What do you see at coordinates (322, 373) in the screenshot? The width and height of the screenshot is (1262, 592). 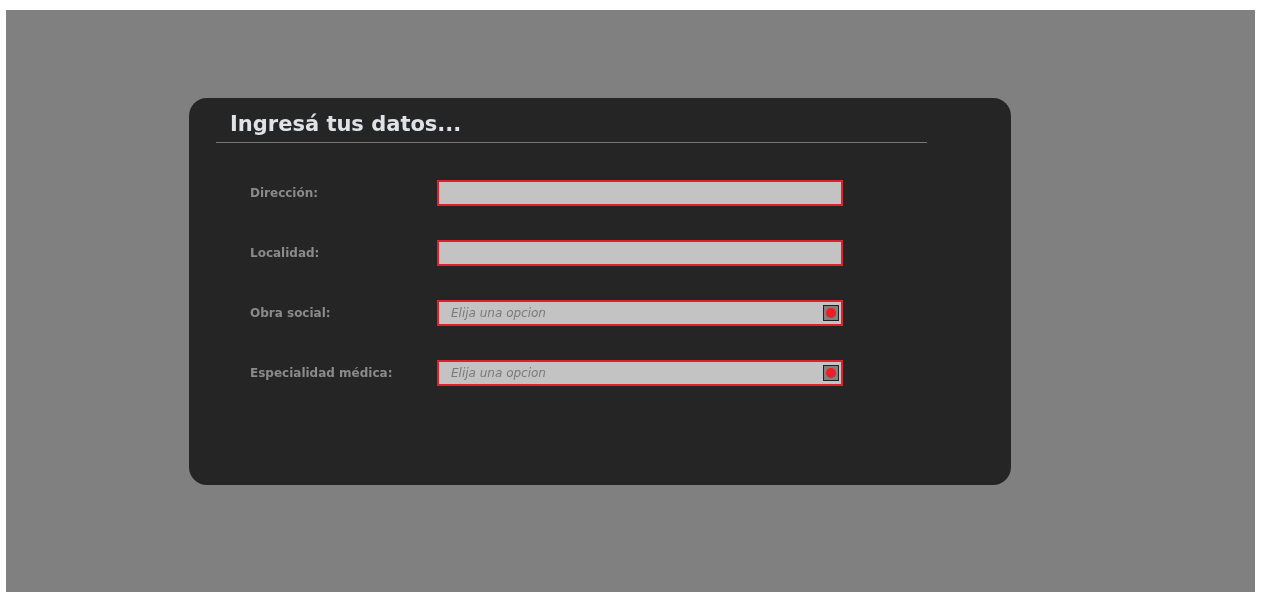 I see `field-label: Especialidad médica:` at bounding box center [322, 373].